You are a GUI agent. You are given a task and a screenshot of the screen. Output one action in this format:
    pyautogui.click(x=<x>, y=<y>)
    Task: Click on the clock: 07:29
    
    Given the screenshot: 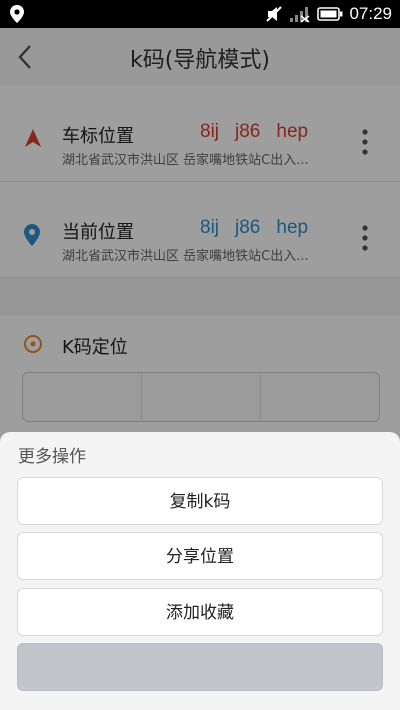 What is the action you would take?
    pyautogui.click(x=370, y=13)
    